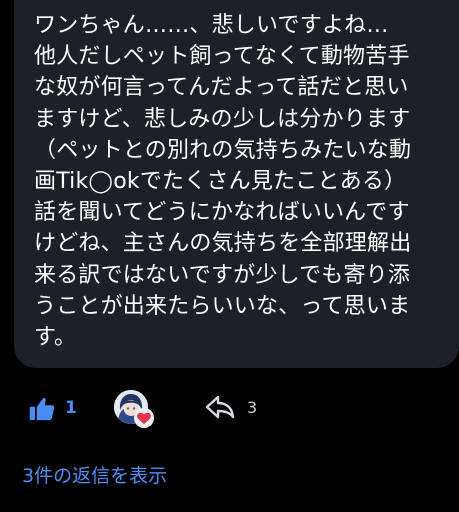 Image resolution: width=459 pixels, height=512 pixels. I want to click on comment-line: な奴が何言ってんだよって話だと思い, so click(221, 88).